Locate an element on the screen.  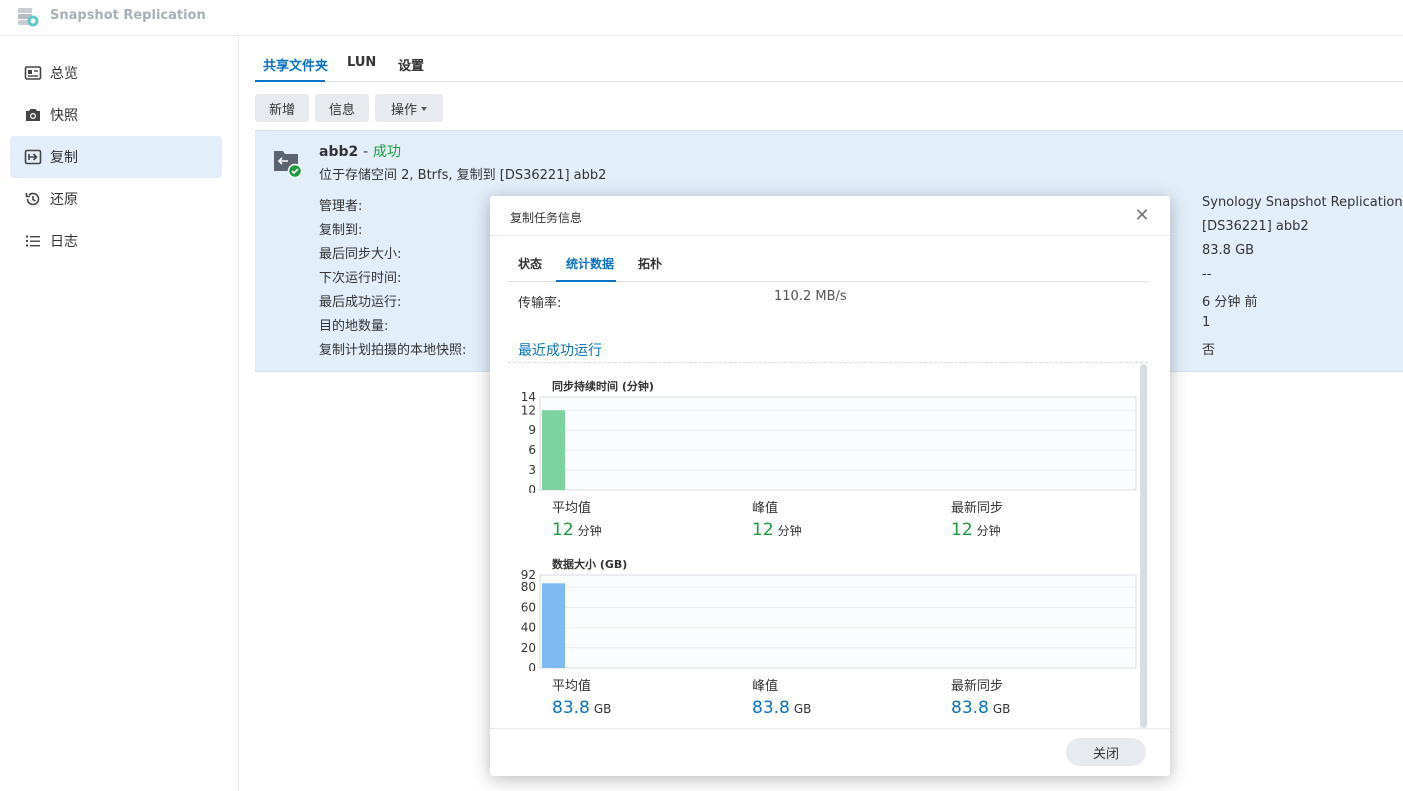
duration-peak-label: 峰值 is located at coordinates (765, 508).